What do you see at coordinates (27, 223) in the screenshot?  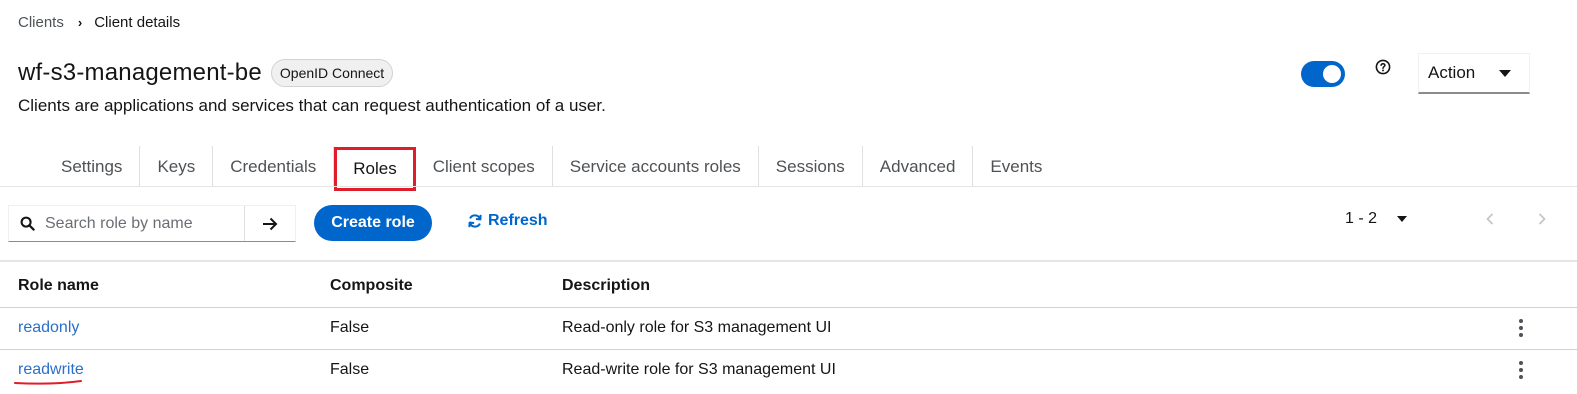 I see `search-icon` at bounding box center [27, 223].